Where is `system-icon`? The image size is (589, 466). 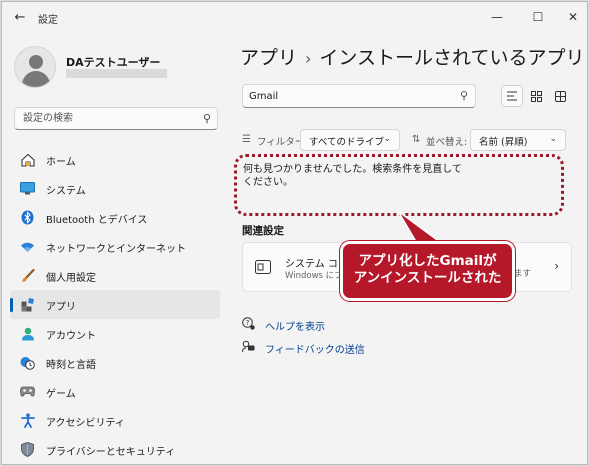
system-icon is located at coordinates (27, 188).